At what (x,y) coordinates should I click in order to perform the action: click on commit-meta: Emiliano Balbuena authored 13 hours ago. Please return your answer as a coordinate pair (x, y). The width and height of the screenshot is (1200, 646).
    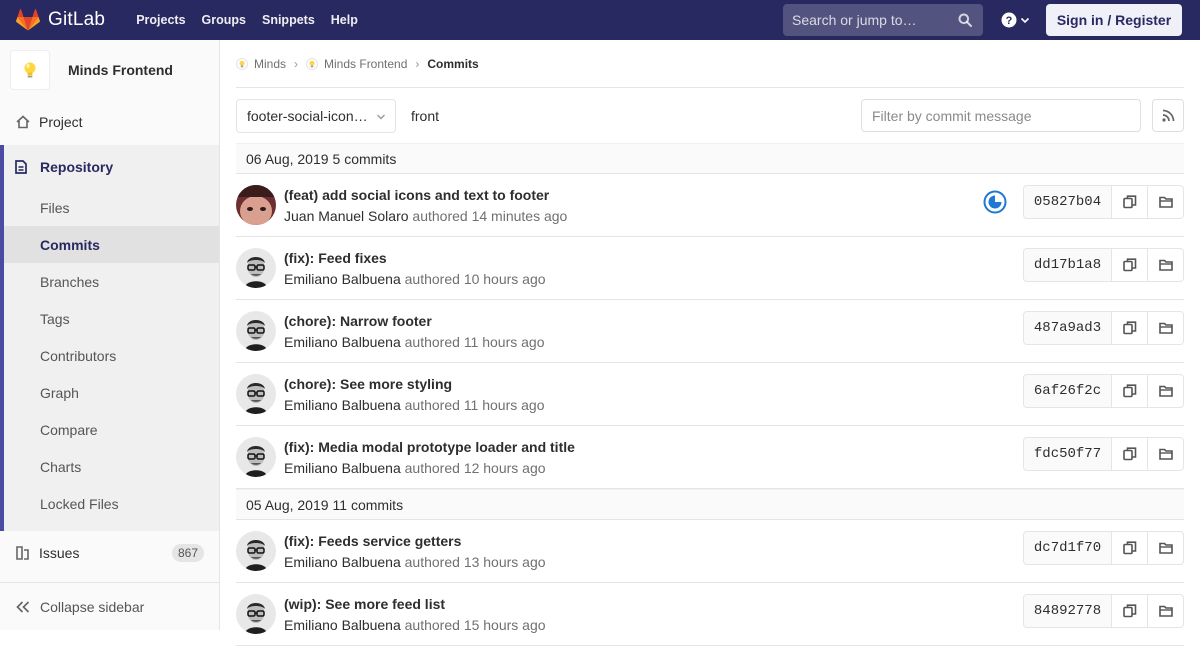
    Looking at the image, I should click on (415, 562).